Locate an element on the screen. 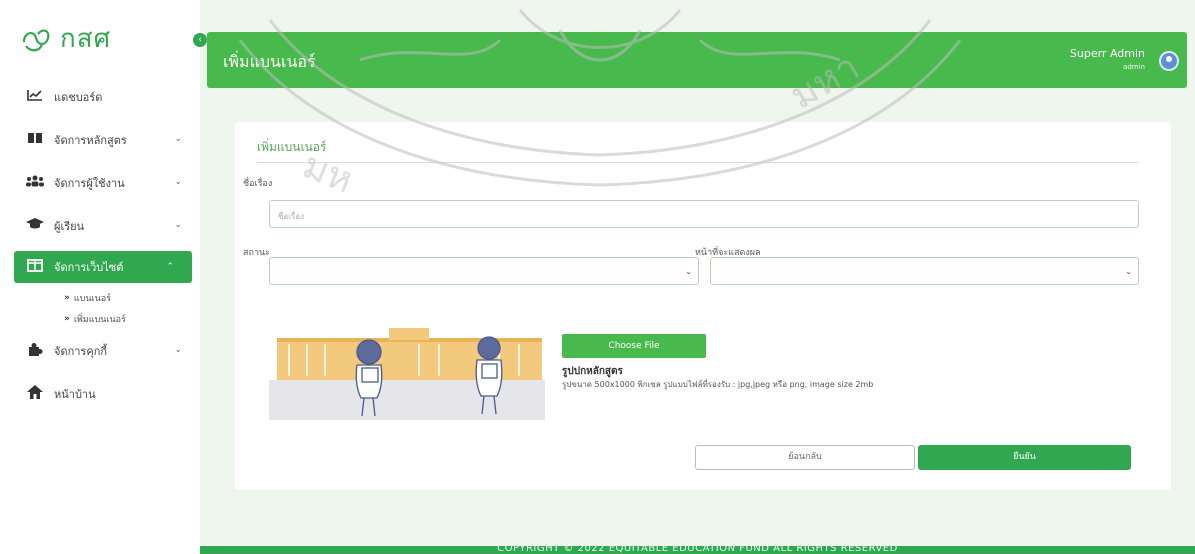  collapse-sidebar-button: ‹ is located at coordinates (200, 40).